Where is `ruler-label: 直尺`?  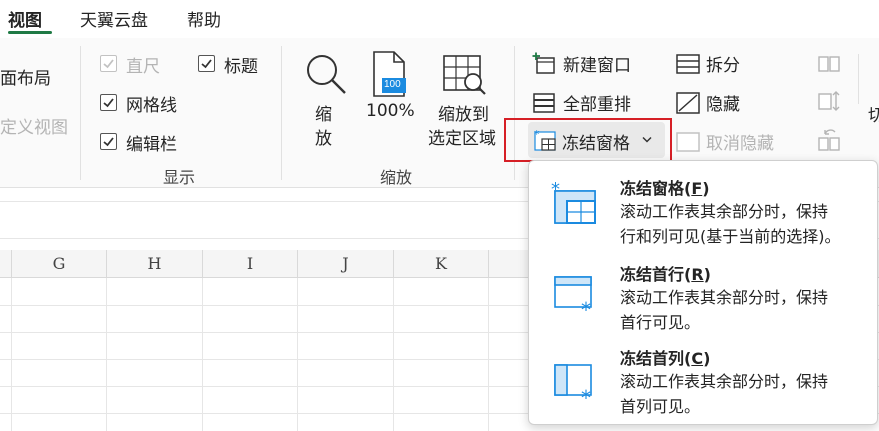
ruler-label: 直尺 is located at coordinates (143, 67).